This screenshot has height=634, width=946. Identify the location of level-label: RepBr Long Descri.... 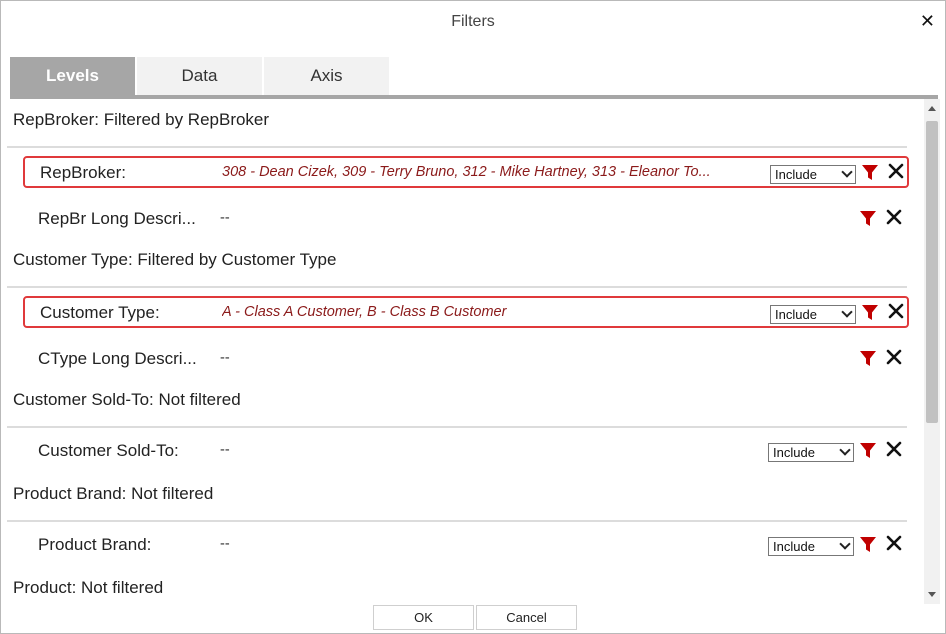
(117, 218).